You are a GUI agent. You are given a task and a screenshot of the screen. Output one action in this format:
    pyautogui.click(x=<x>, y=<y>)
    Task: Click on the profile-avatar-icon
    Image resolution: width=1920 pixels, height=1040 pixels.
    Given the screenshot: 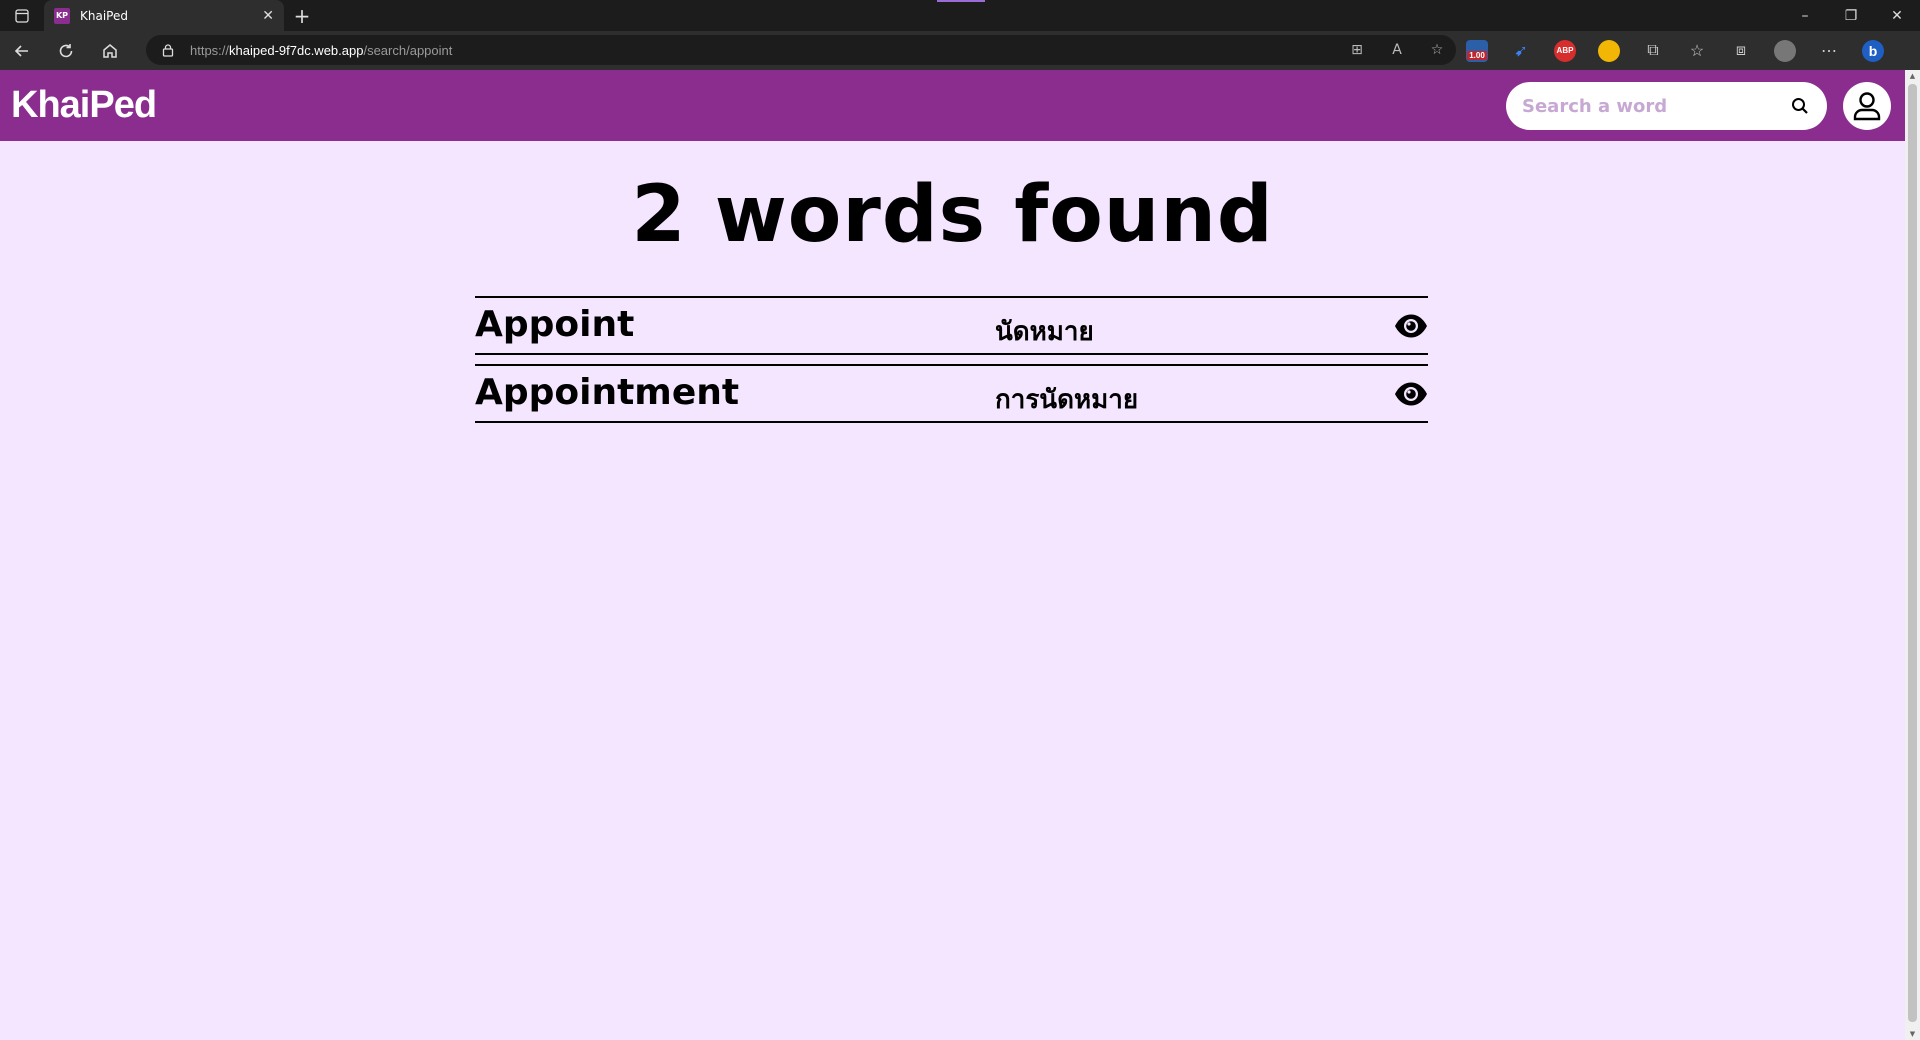 What is the action you would take?
    pyautogui.click(x=1785, y=50)
    